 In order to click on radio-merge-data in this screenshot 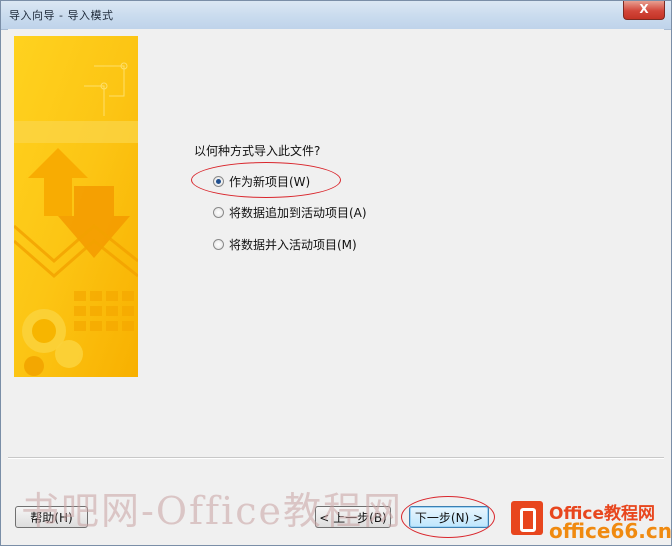, I will do `click(218, 244)`.